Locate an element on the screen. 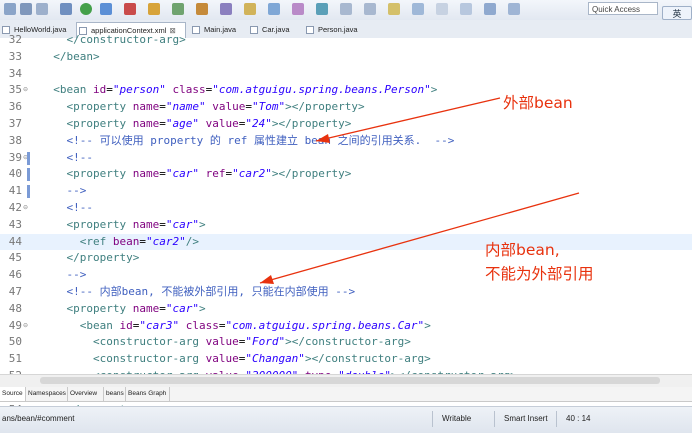  horizontal-scrollbar is located at coordinates (346, 380).